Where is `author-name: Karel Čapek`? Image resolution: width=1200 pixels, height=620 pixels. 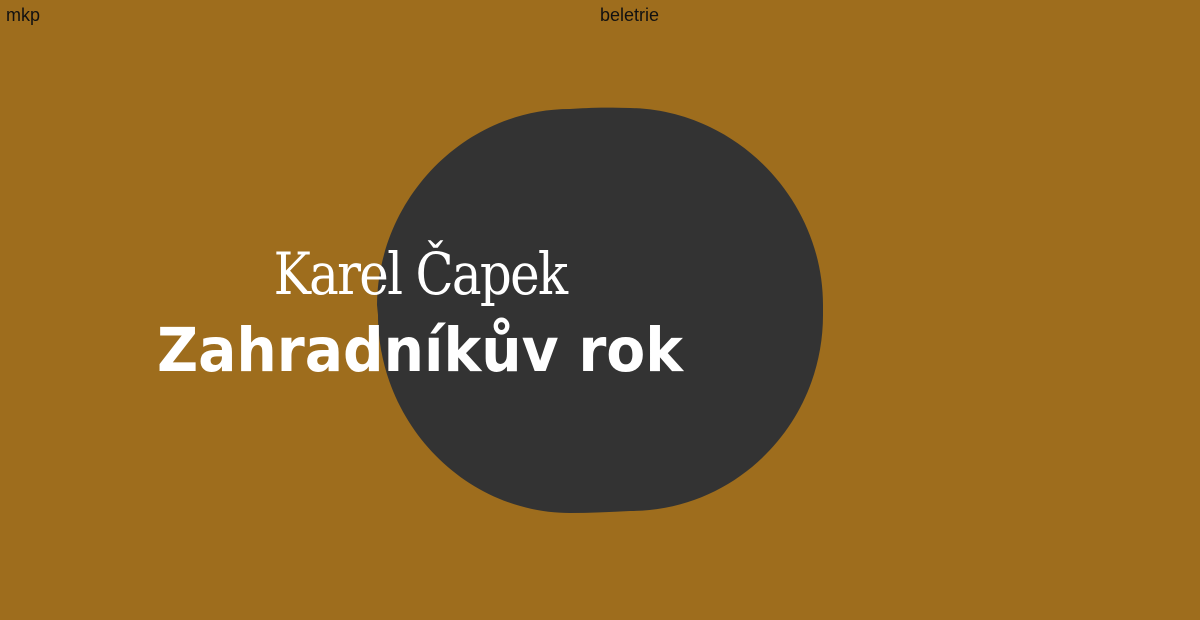 author-name: Karel Čapek is located at coordinates (421, 274).